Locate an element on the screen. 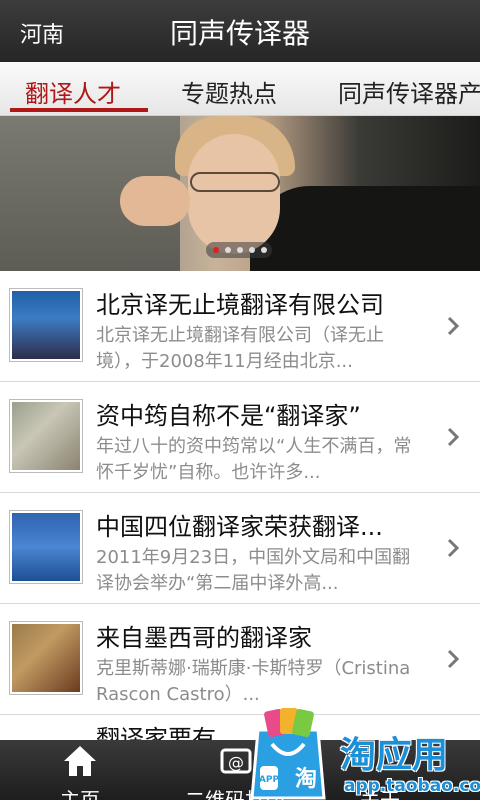 The width and height of the screenshot is (480, 800). carousel-indicator is located at coordinates (239, 250).